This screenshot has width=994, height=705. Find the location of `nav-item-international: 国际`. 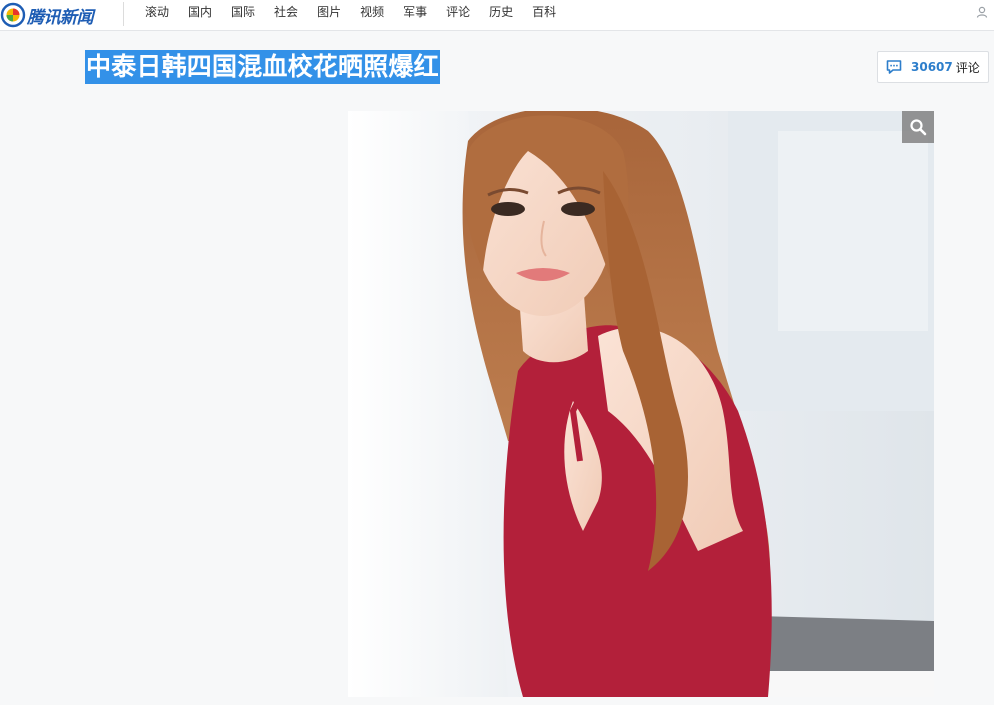

nav-item-international: 国际 is located at coordinates (243, 14).